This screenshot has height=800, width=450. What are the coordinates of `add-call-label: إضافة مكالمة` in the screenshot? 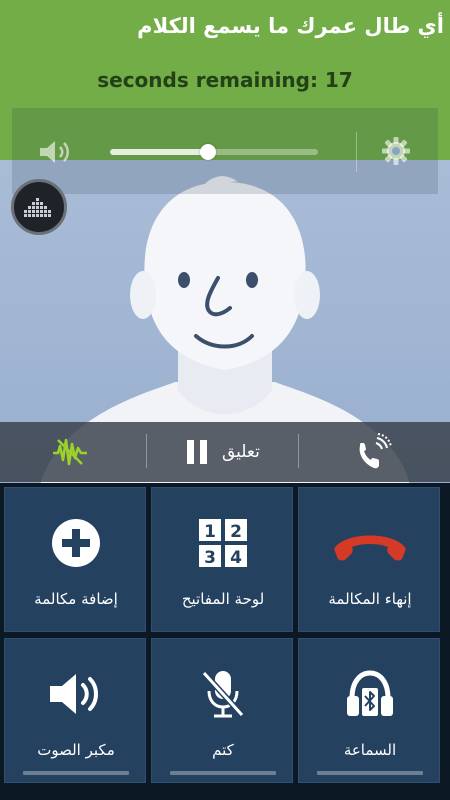 It's located at (76, 599).